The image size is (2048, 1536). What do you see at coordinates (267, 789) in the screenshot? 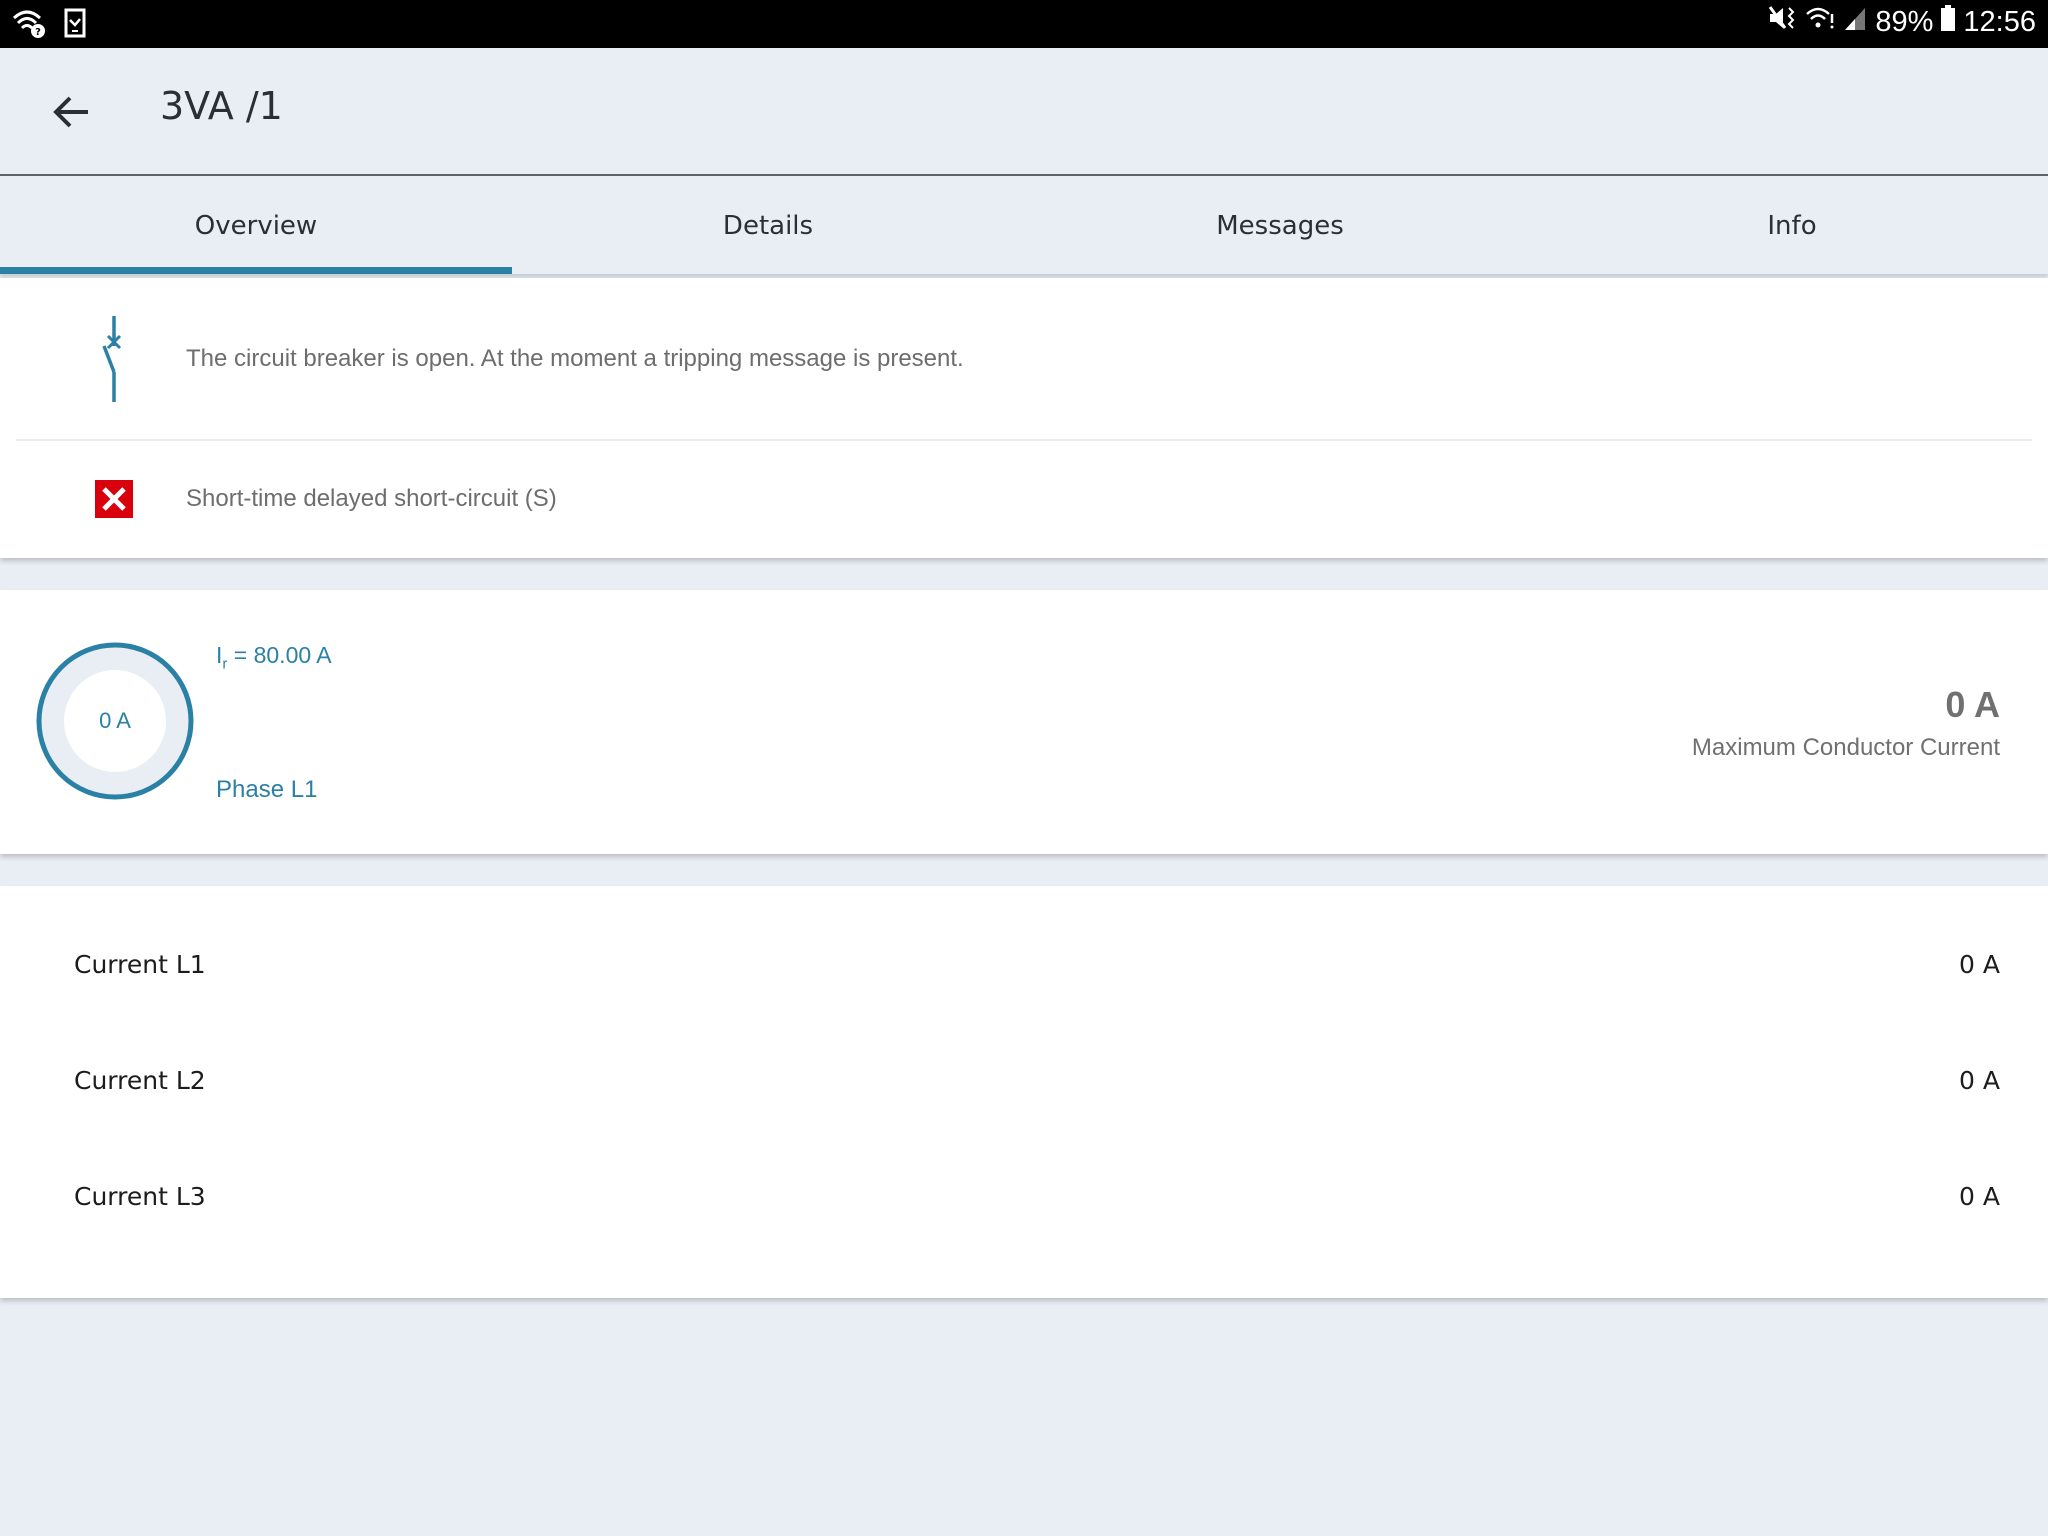
I see `phase-label: Phase L1` at bounding box center [267, 789].